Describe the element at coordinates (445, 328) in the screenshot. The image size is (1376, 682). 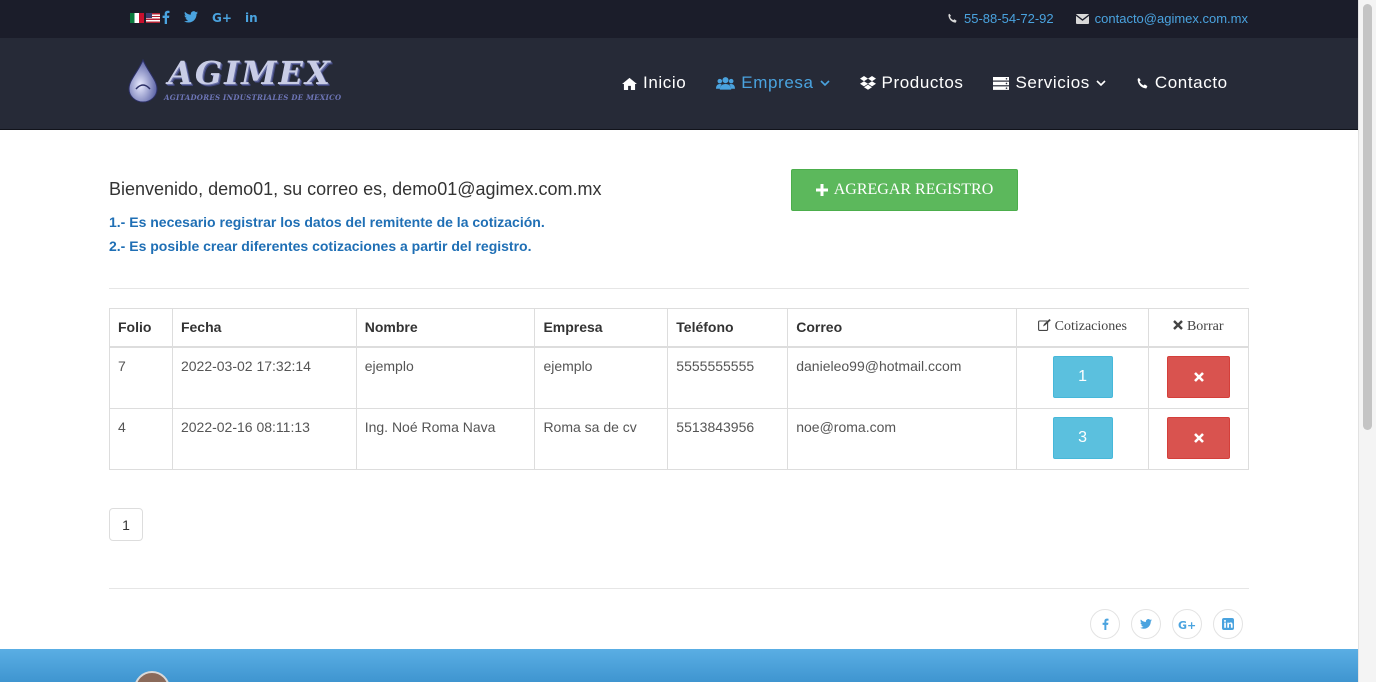
I see `header-nombre: Nombre` at that location.